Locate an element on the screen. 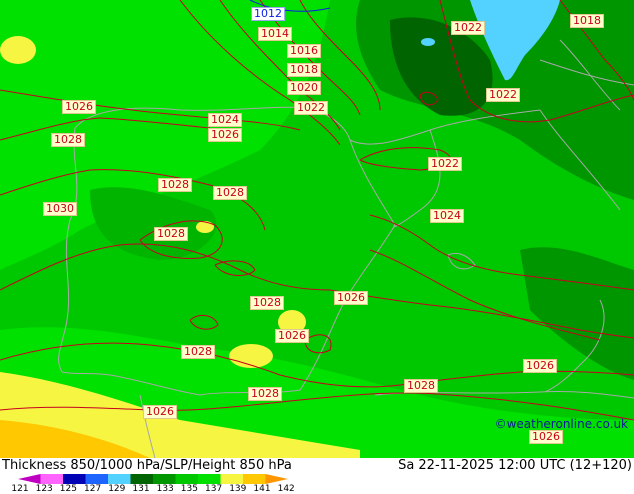 This screenshot has width=634, height=494. legend-tick-label: 142 is located at coordinates (286, 489).